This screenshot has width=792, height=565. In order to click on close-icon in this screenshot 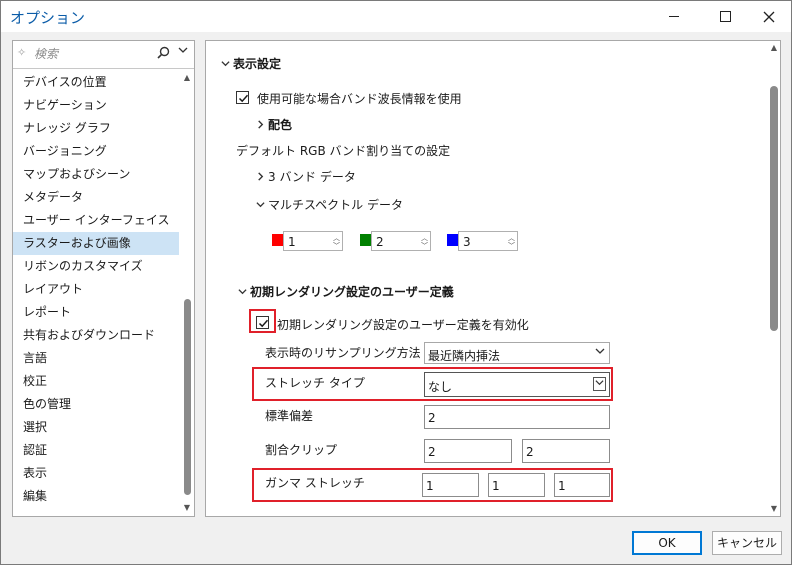, I will do `click(769, 16)`.